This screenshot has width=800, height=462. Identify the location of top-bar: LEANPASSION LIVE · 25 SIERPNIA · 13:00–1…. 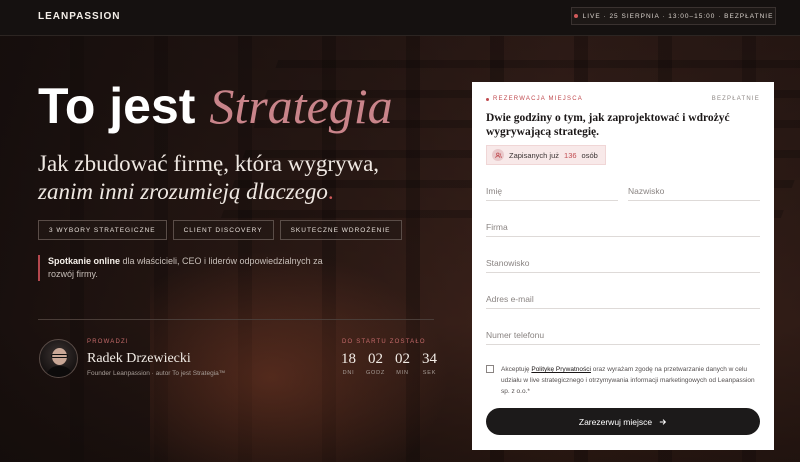
(400, 18).